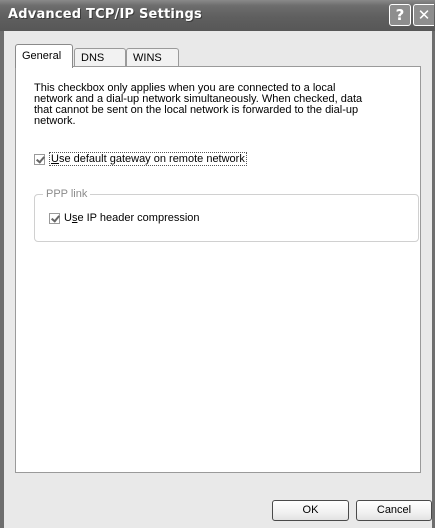 The height and width of the screenshot is (528, 435). I want to click on cancel-button: Cancel, so click(394, 510).